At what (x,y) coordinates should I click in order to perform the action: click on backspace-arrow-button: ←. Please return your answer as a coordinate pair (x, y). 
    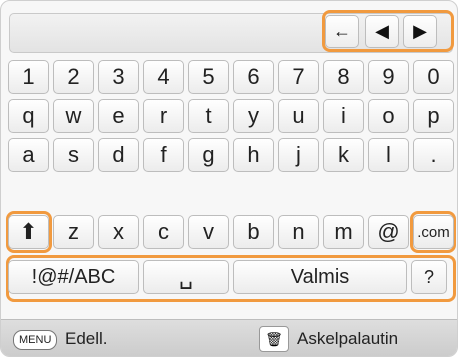
    Looking at the image, I should click on (342, 31).